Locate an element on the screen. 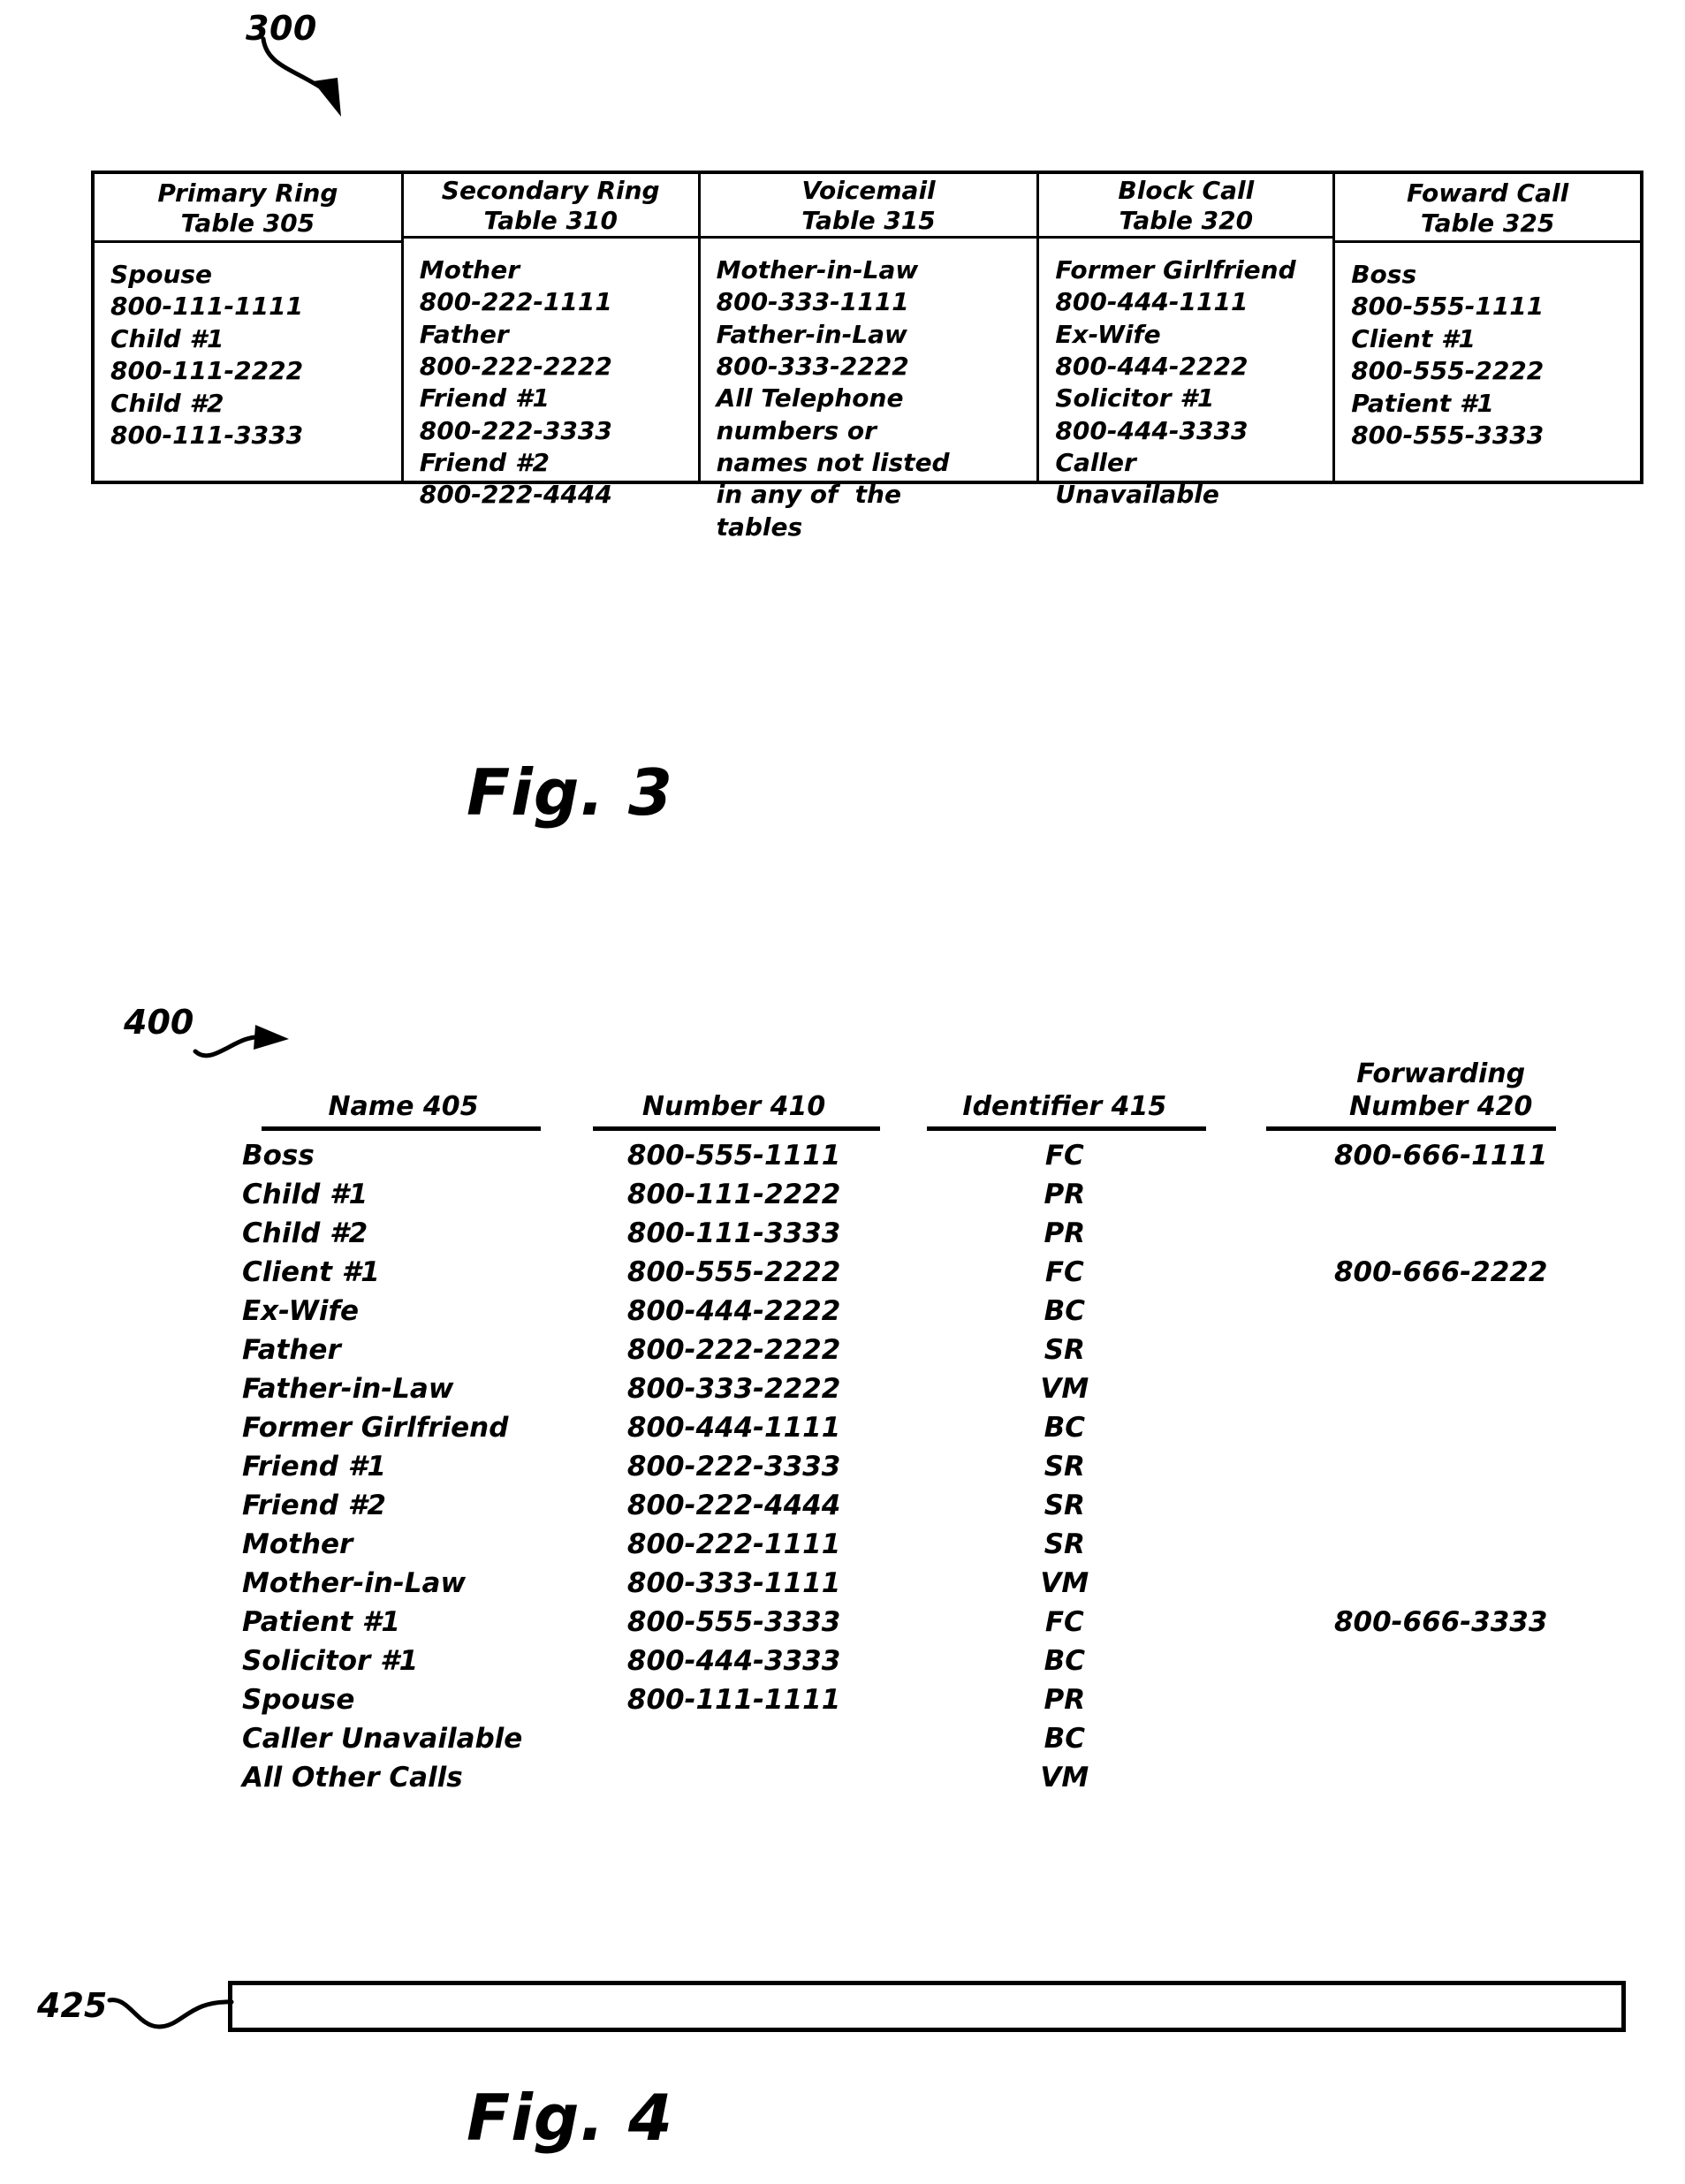 Image resolution: width=1685 pixels, height=2184 pixels. call-table-entry: 800-555-1111 is located at coordinates (1448, 307).